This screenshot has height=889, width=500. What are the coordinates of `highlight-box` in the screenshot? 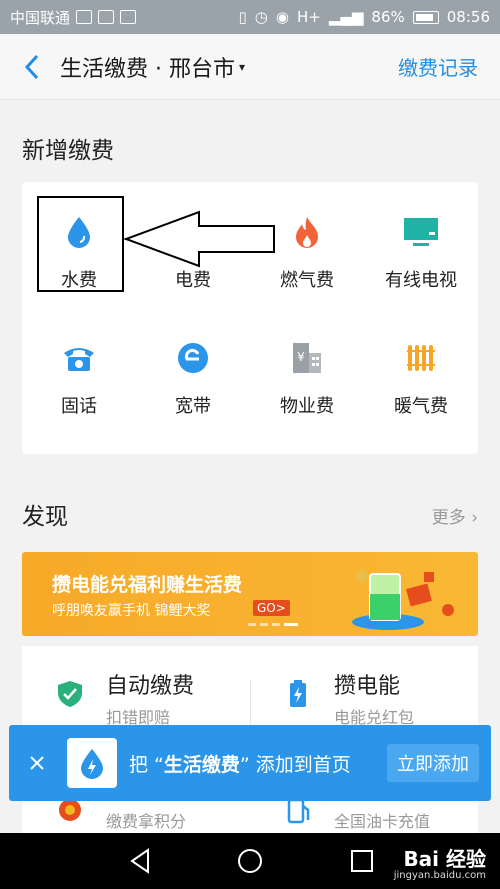 It's located at (80, 244).